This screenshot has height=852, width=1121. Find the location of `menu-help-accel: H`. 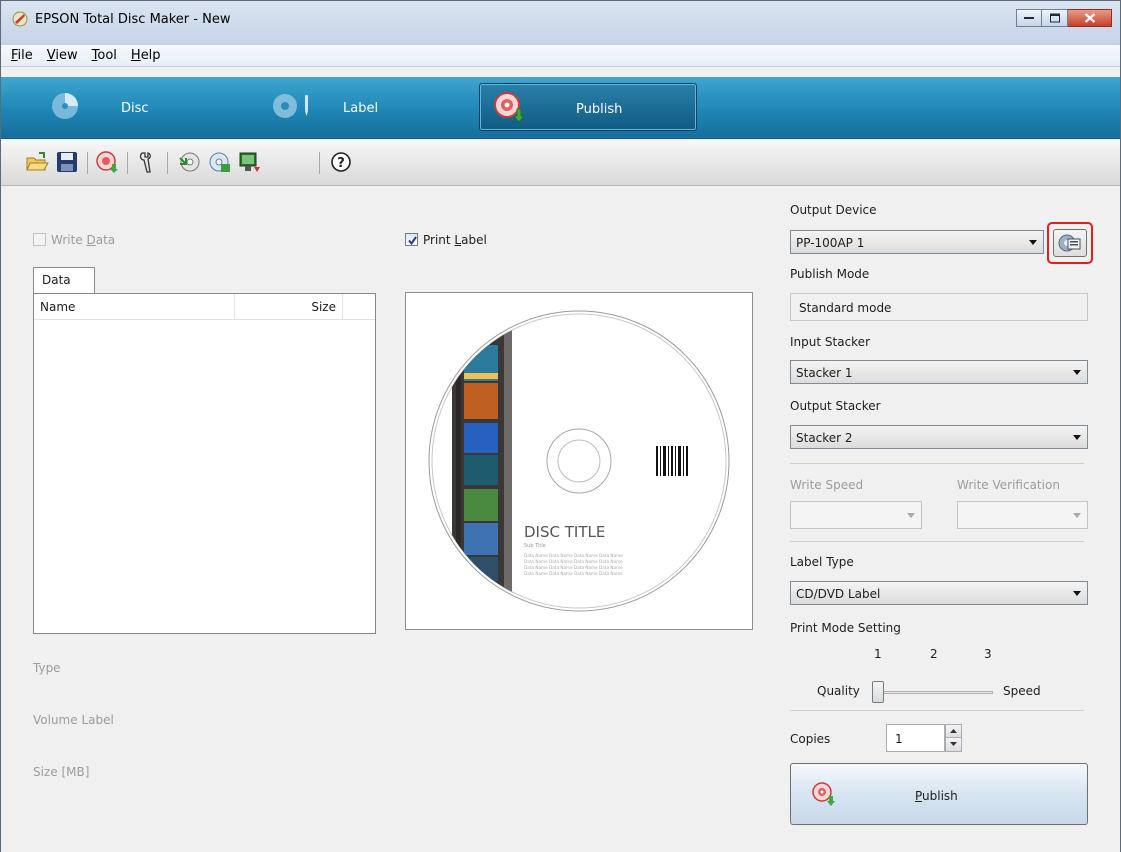

menu-help-accel: H is located at coordinates (135, 55).